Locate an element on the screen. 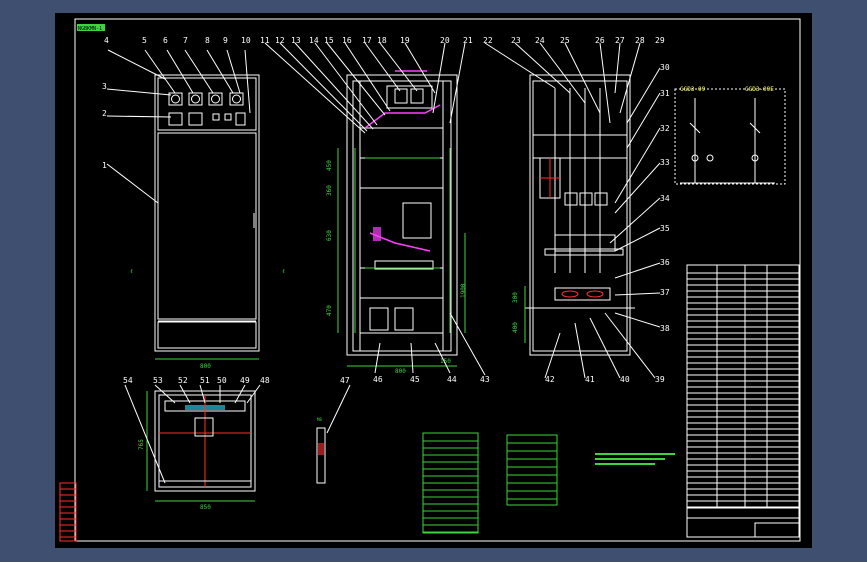  part-number-27: 27 is located at coordinates (620, 40).